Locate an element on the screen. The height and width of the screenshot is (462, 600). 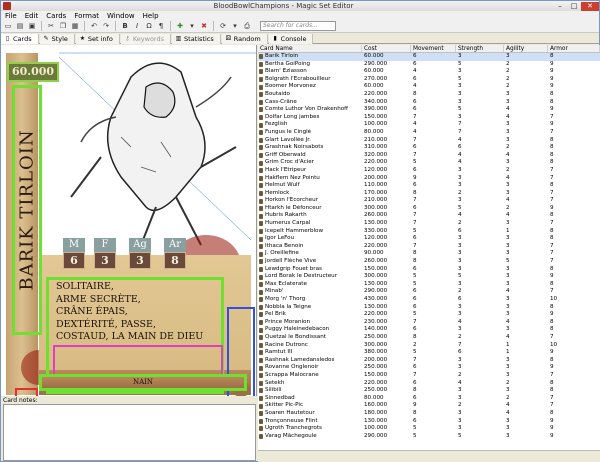
table-row: Soaren Hautetour 180.000 8 3 4 8 is located at coordinates (429, 414).